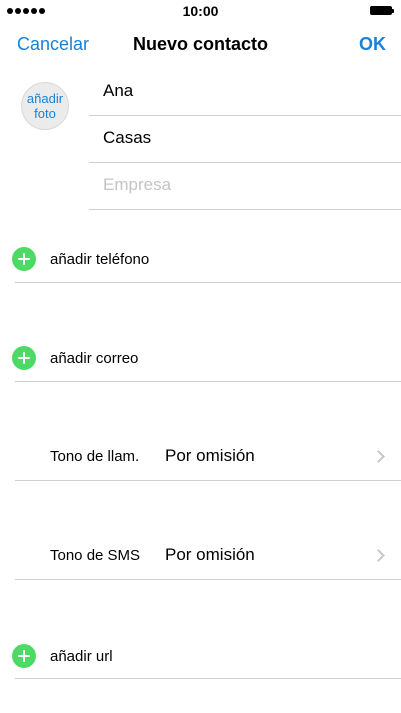 This screenshot has width=401, height=713. What do you see at coordinates (210, 455) in the screenshot?
I see `ringtone-value: Por omisión` at bounding box center [210, 455].